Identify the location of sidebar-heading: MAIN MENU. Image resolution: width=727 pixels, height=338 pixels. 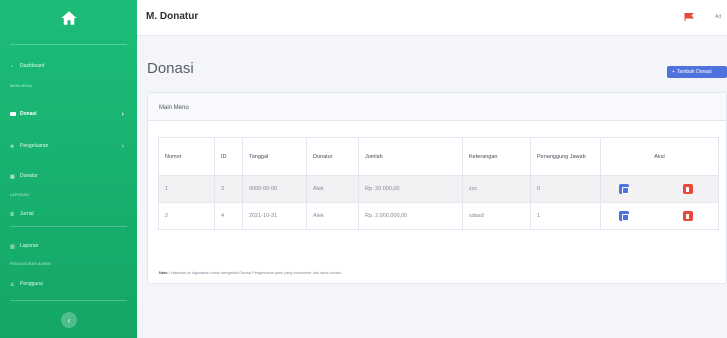
(21, 86).